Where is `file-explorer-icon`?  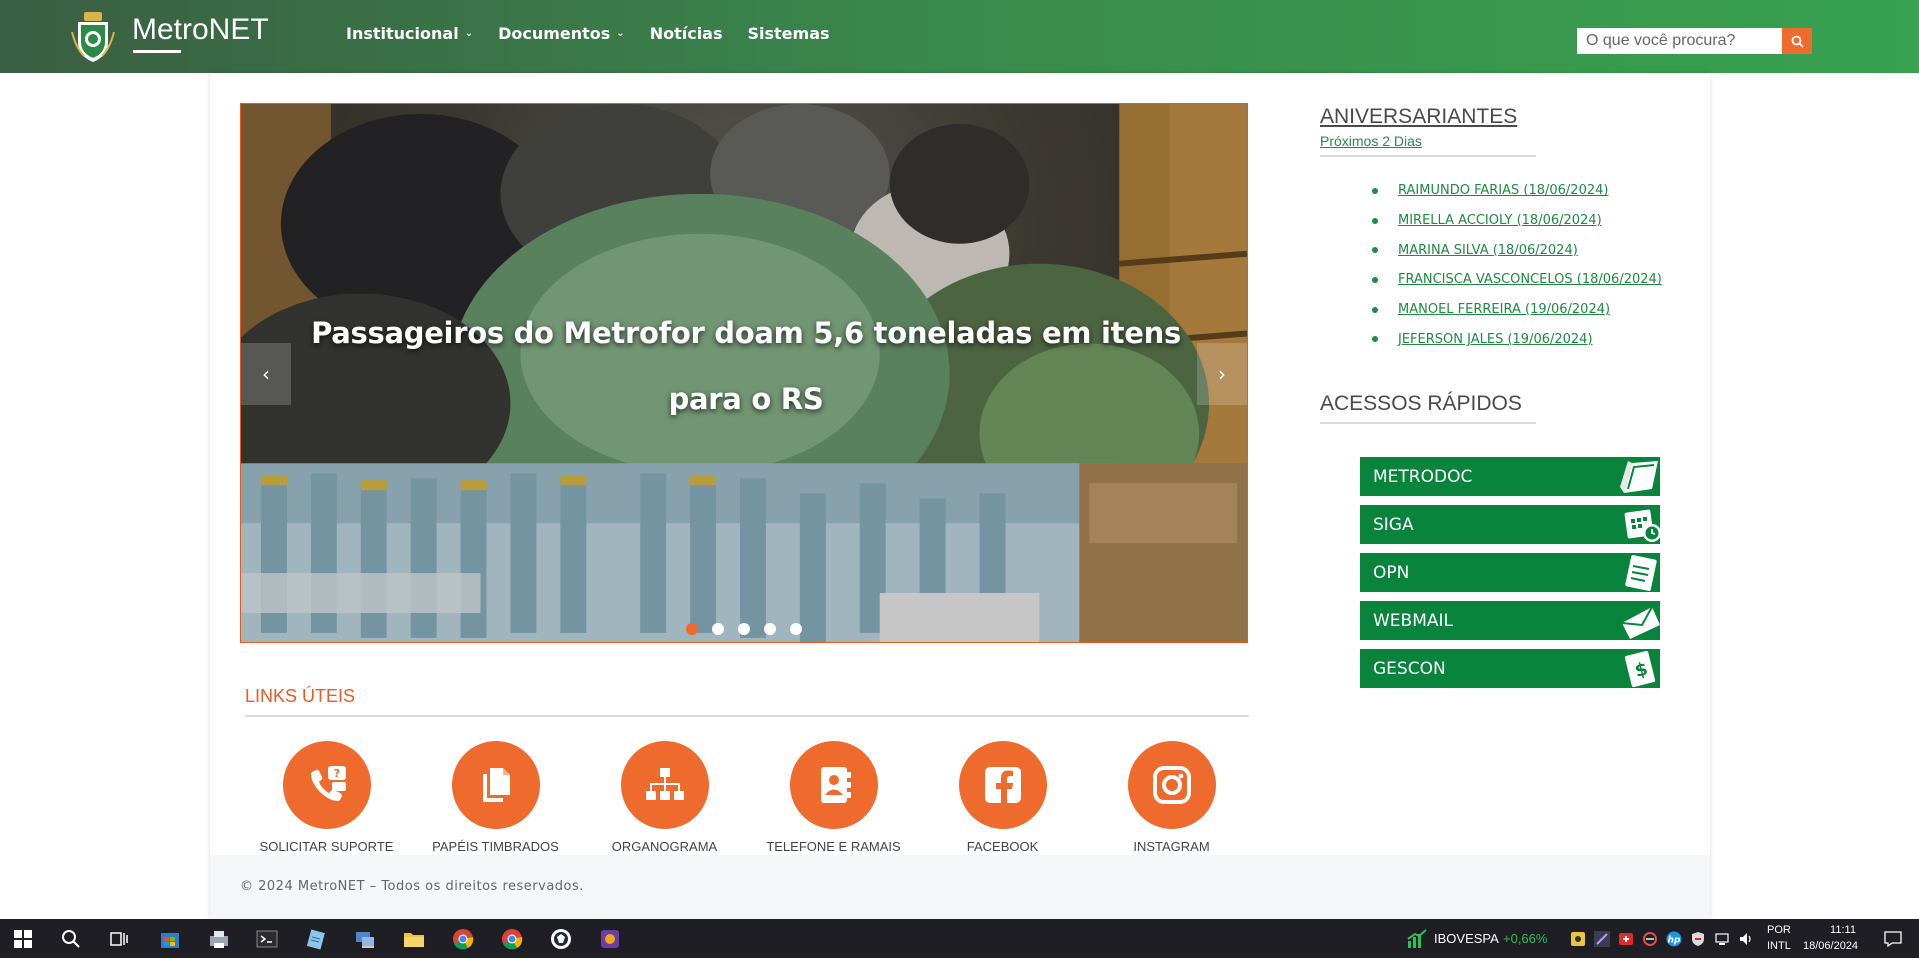 file-explorer-icon is located at coordinates (414, 939).